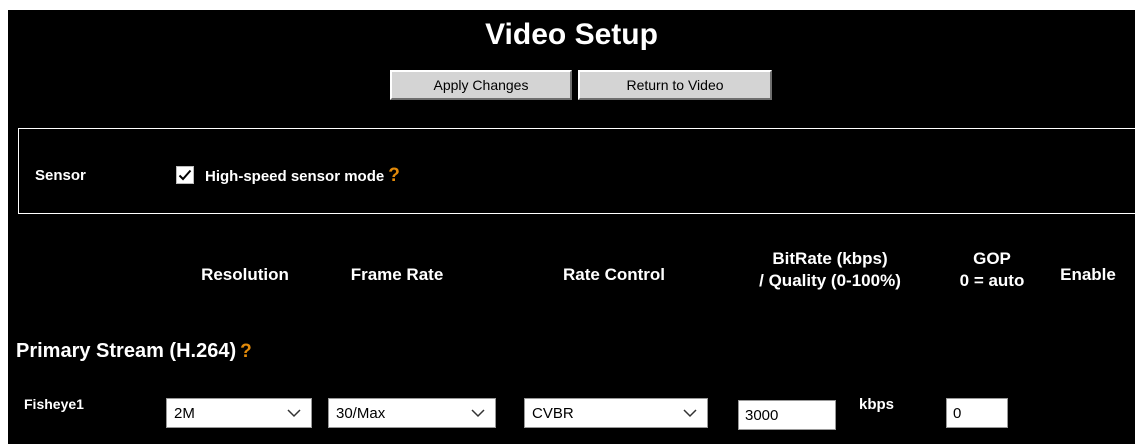  What do you see at coordinates (830, 258) in the screenshot?
I see `bitrate-header-line1: BitRate (kbps)` at bounding box center [830, 258].